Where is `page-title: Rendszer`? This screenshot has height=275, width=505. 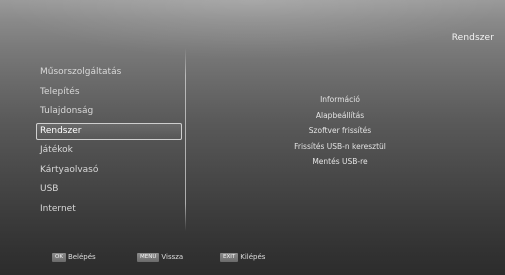 page-title: Rendszer is located at coordinates (472, 38).